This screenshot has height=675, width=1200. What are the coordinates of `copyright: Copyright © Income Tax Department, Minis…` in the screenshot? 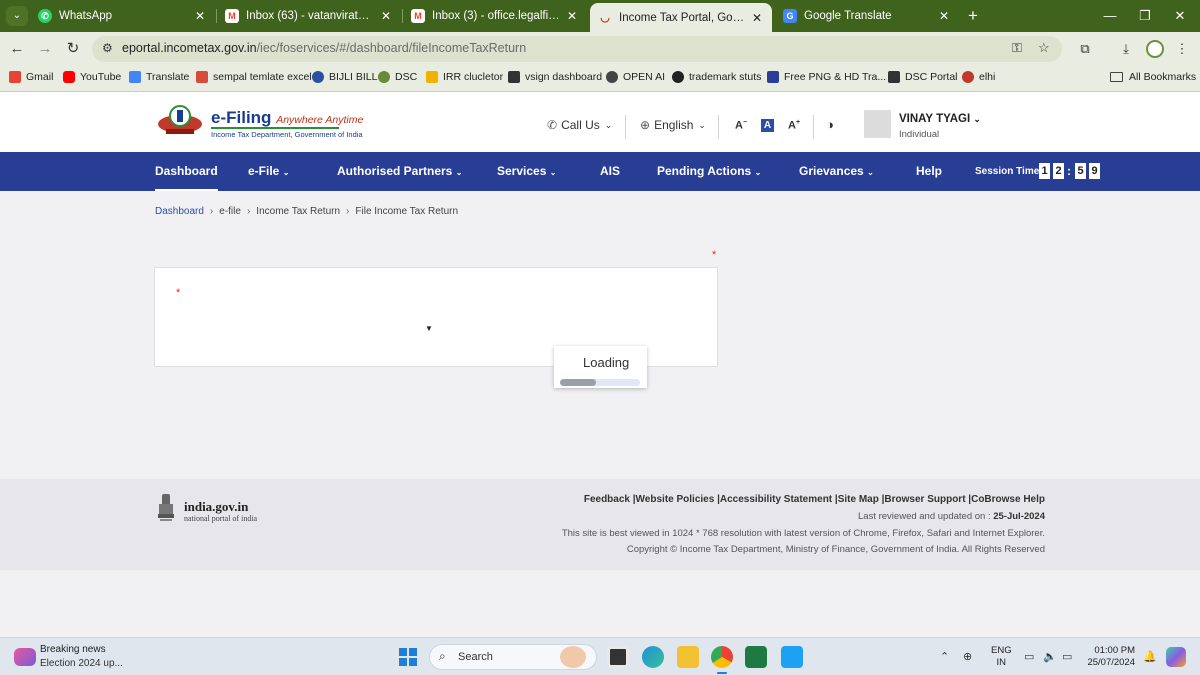 It's located at (835, 549).